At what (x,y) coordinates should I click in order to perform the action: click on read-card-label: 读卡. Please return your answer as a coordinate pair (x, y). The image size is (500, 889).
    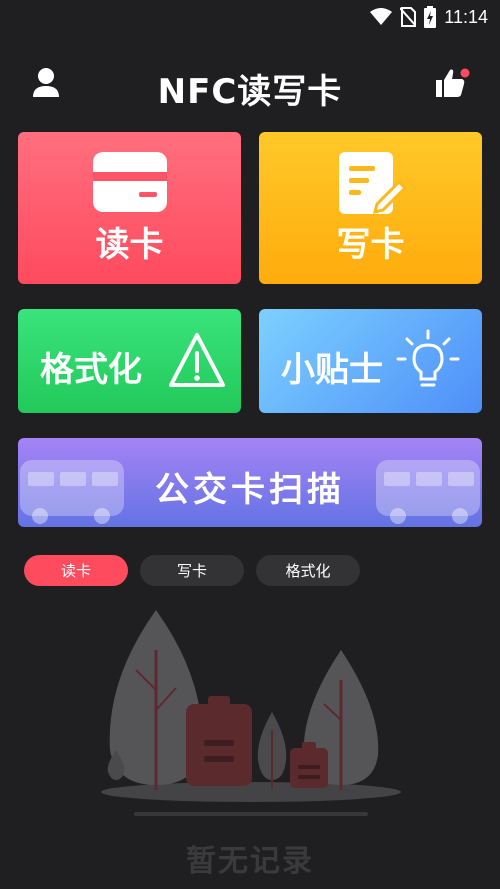
    Looking at the image, I should click on (129, 245).